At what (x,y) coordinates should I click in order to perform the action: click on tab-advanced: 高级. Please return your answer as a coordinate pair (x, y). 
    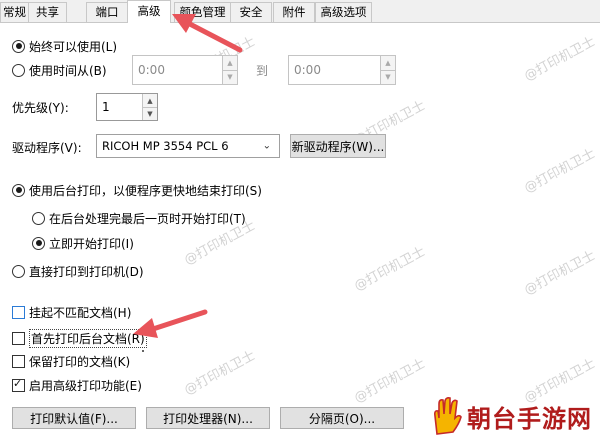
    Looking at the image, I should click on (149, 11).